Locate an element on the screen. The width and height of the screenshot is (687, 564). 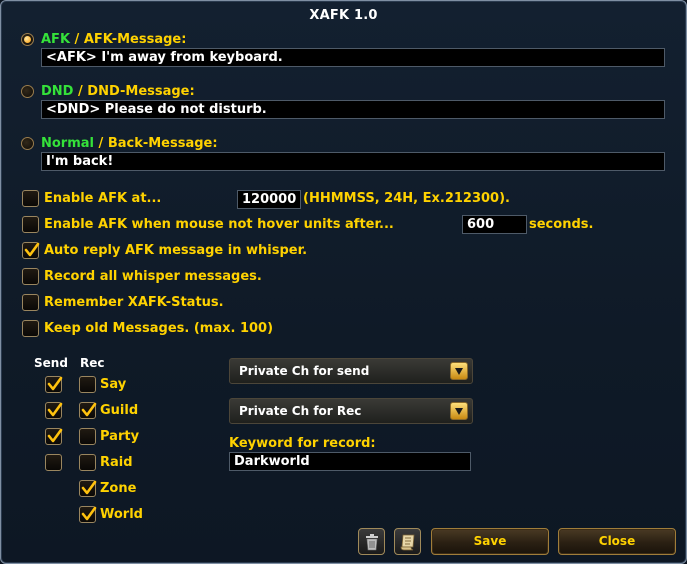
rec-zone-checkbox is located at coordinates (88, 488).